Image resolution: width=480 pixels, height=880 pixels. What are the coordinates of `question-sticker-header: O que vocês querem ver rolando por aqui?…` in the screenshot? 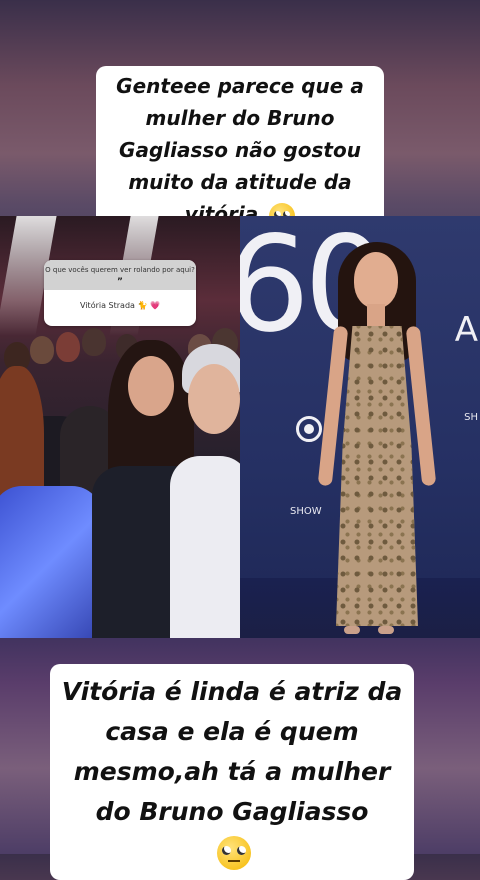 It's located at (120, 275).